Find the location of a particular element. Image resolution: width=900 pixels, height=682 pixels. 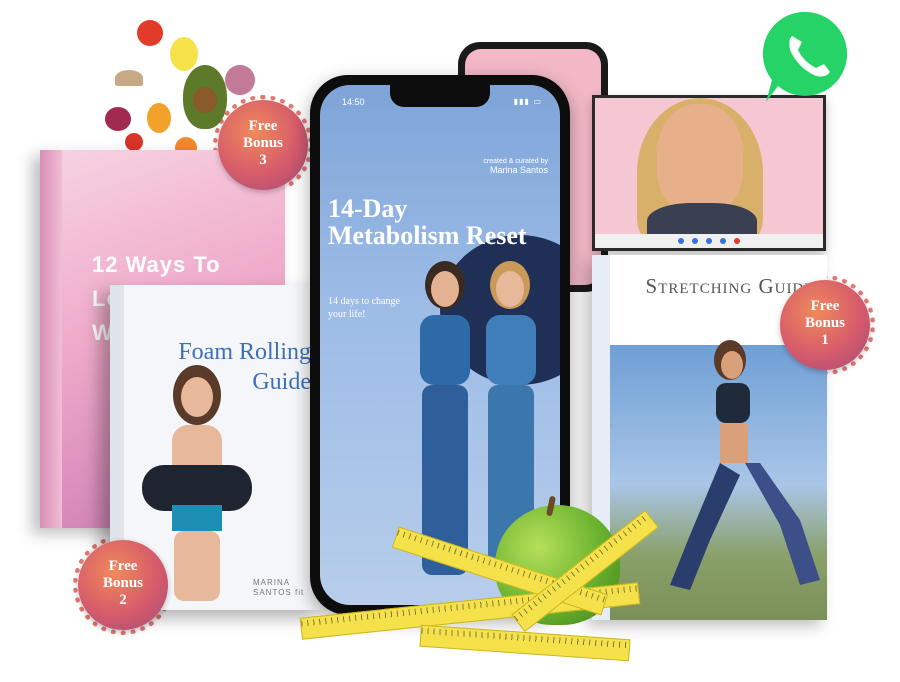

mushroom is located at coordinates (129, 78).